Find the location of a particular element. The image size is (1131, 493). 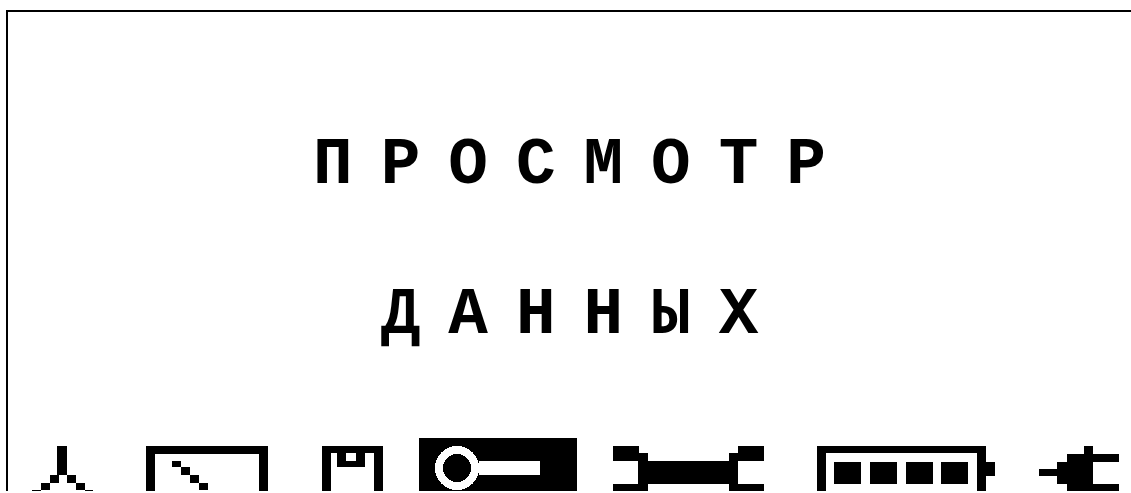

screen-title: ДАННЫХ is located at coordinates (583, 316).